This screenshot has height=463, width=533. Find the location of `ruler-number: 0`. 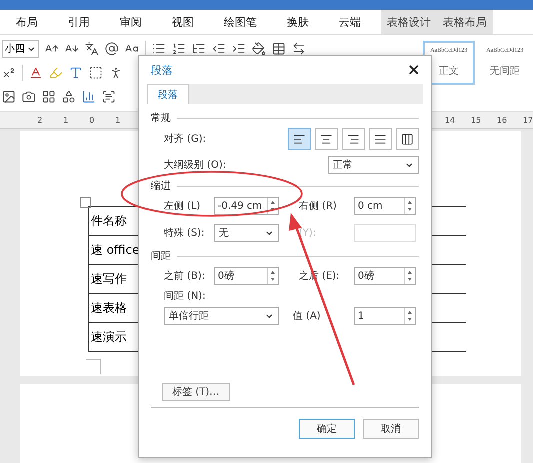

ruler-number: 0 is located at coordinates (92, 120).